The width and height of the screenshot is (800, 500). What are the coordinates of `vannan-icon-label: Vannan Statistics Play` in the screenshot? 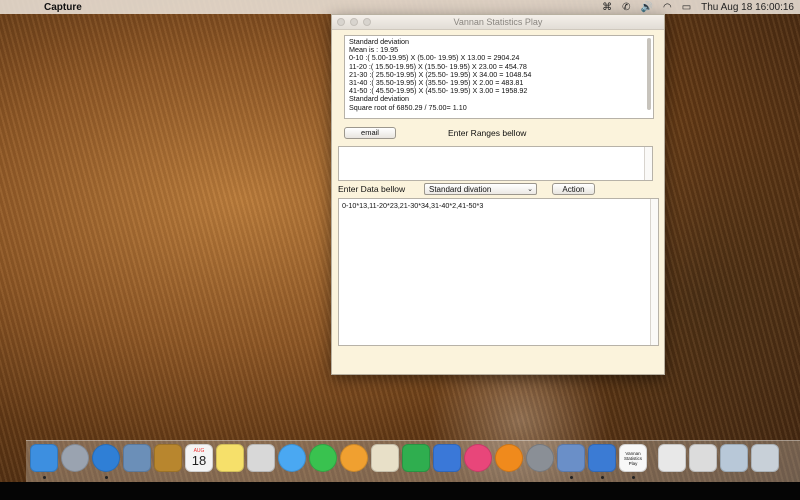 It's located at (632, 458).